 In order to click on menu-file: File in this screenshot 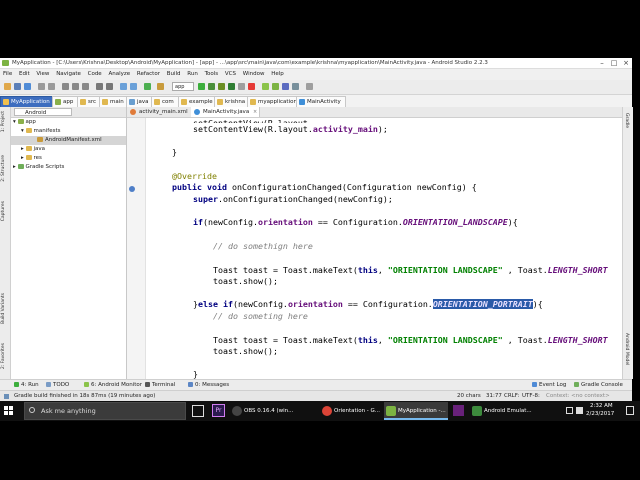, I will do `click(7, 74)`.